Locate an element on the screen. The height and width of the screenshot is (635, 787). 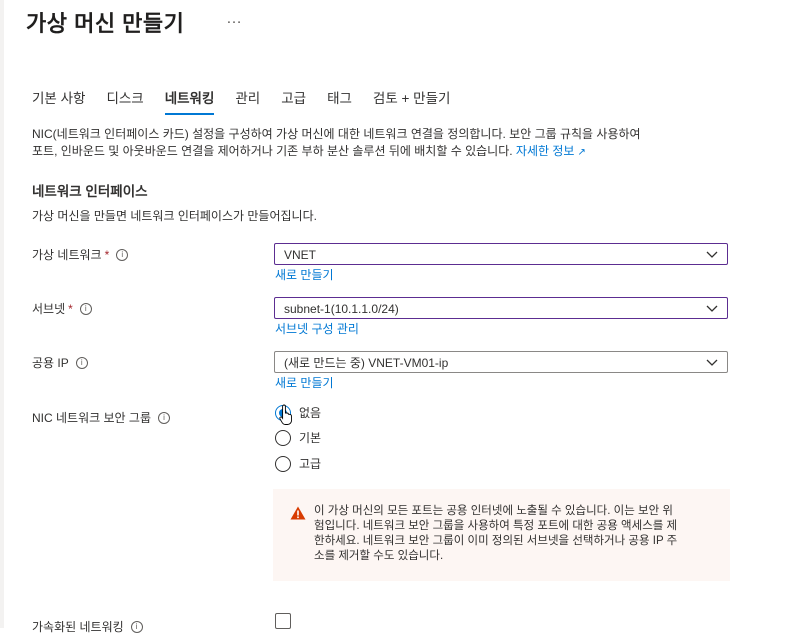
nsg-option-basic-label: 기본 is located at coordinates (310, 438).